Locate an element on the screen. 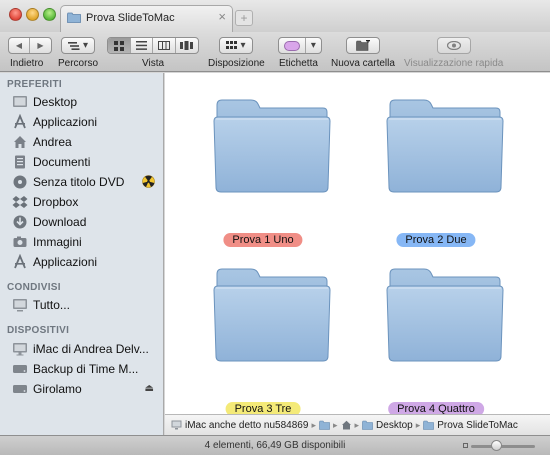 The width and height of the screenshot is (550, 455). forward-arrow-icon: ▶ is located at coordinates (40, 45).